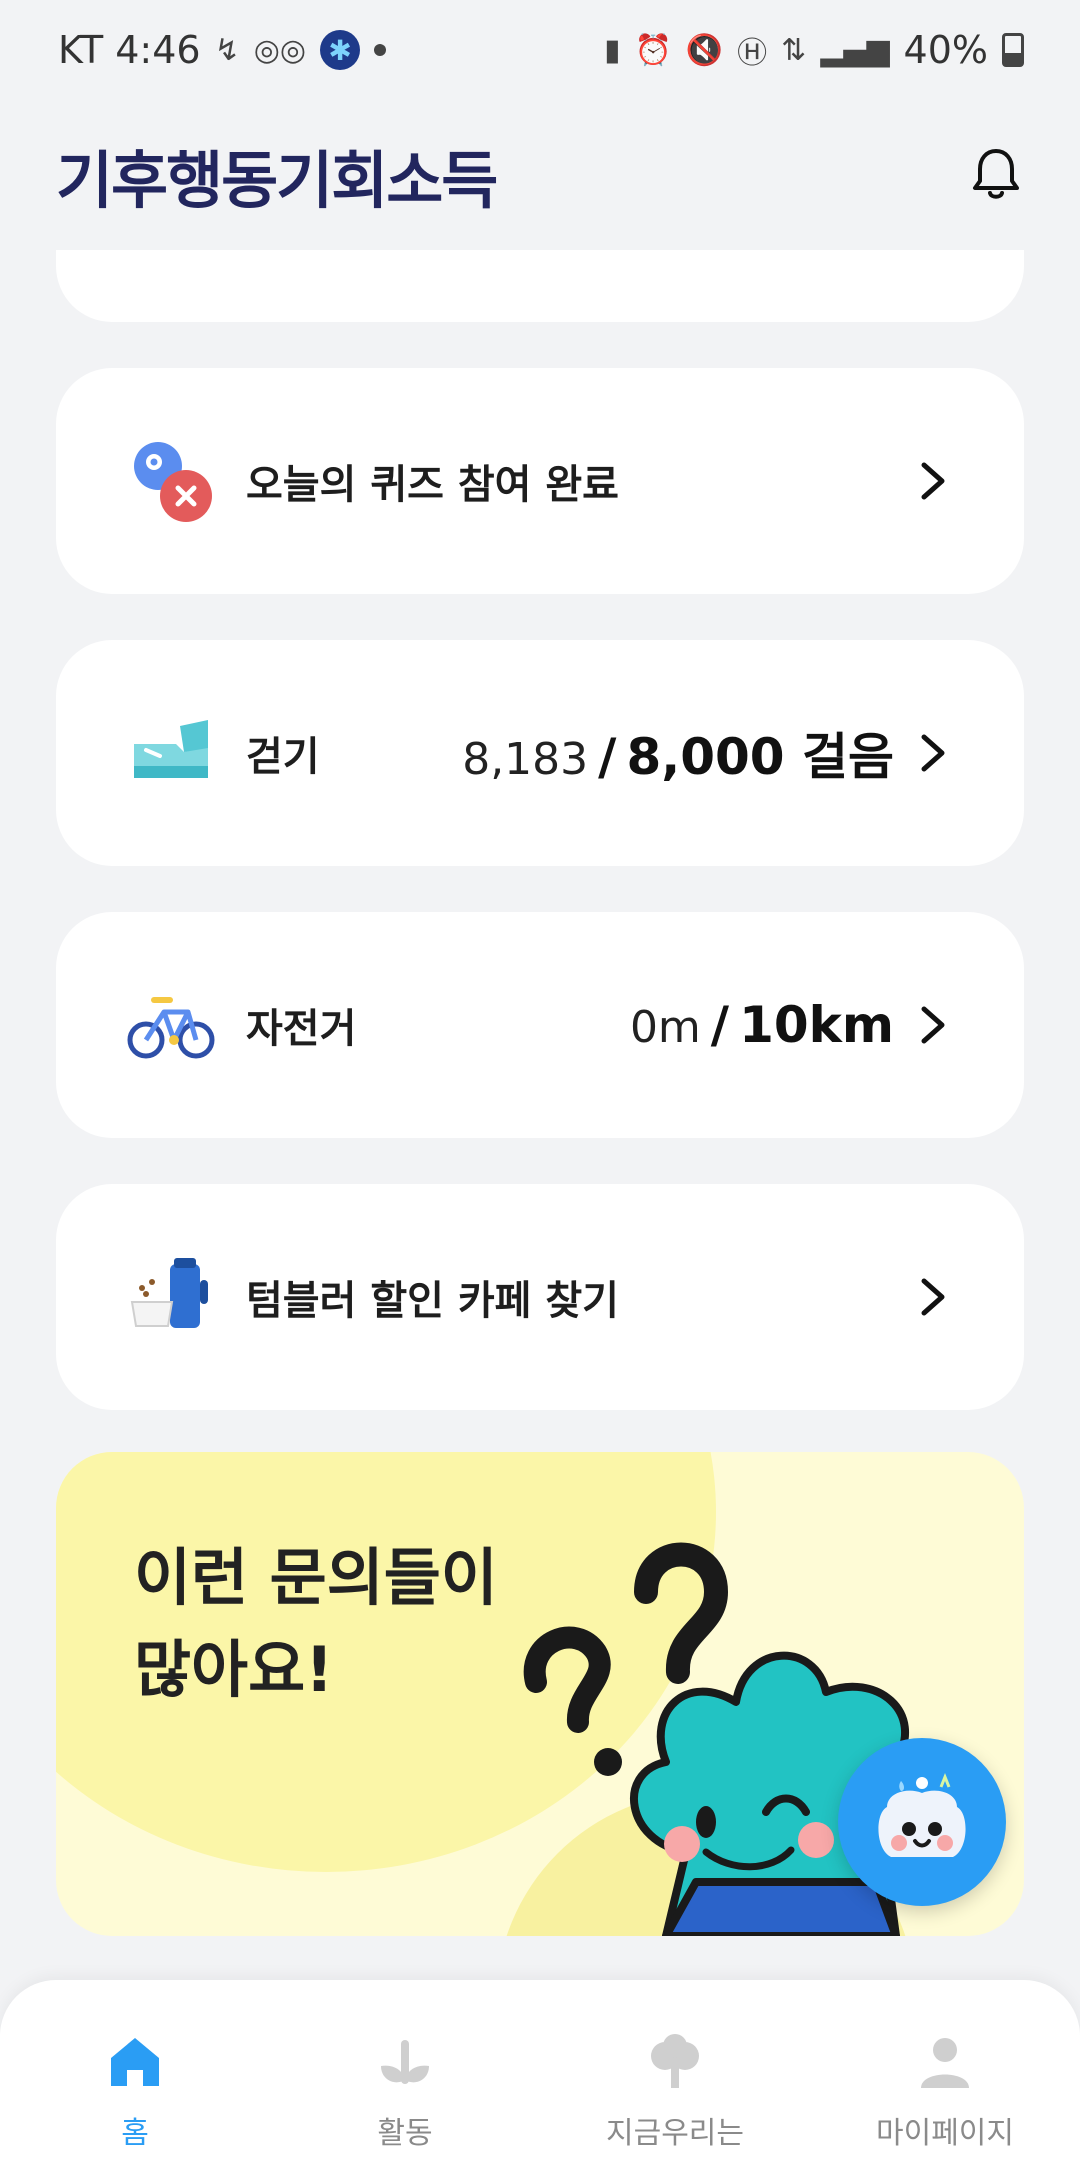 The image size is (1080, 2184). Describe the element at coordinates (301, 1029) in the screenshot. I see `row-label: 자전거` at that location.